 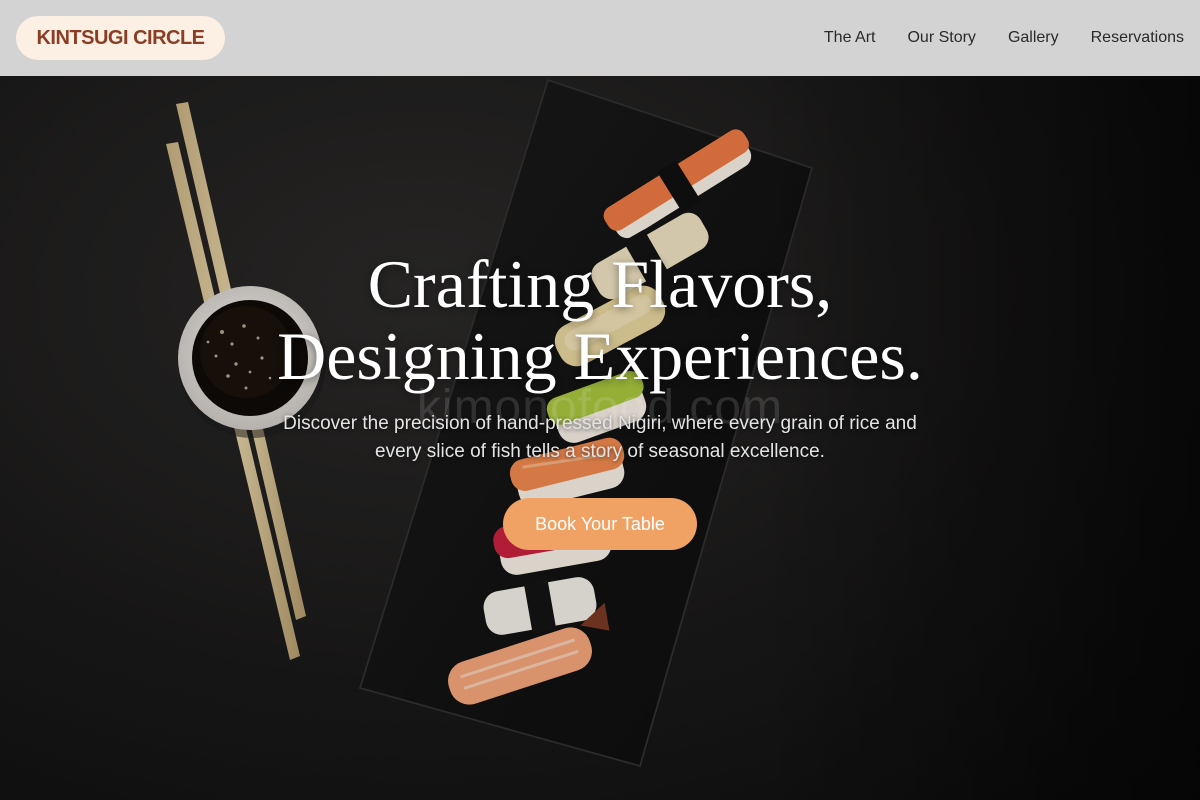 I want to click on brand-logo: KINTSUGI CIRCLE, so click(x=120, y=38).